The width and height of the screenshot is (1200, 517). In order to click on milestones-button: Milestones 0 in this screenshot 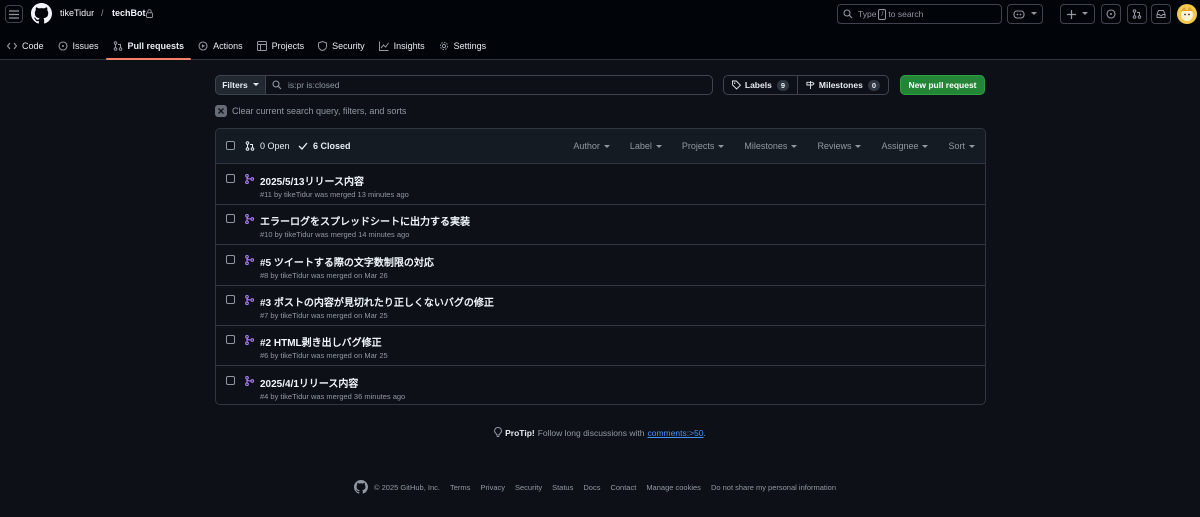, I will do `click(843, 85)`.